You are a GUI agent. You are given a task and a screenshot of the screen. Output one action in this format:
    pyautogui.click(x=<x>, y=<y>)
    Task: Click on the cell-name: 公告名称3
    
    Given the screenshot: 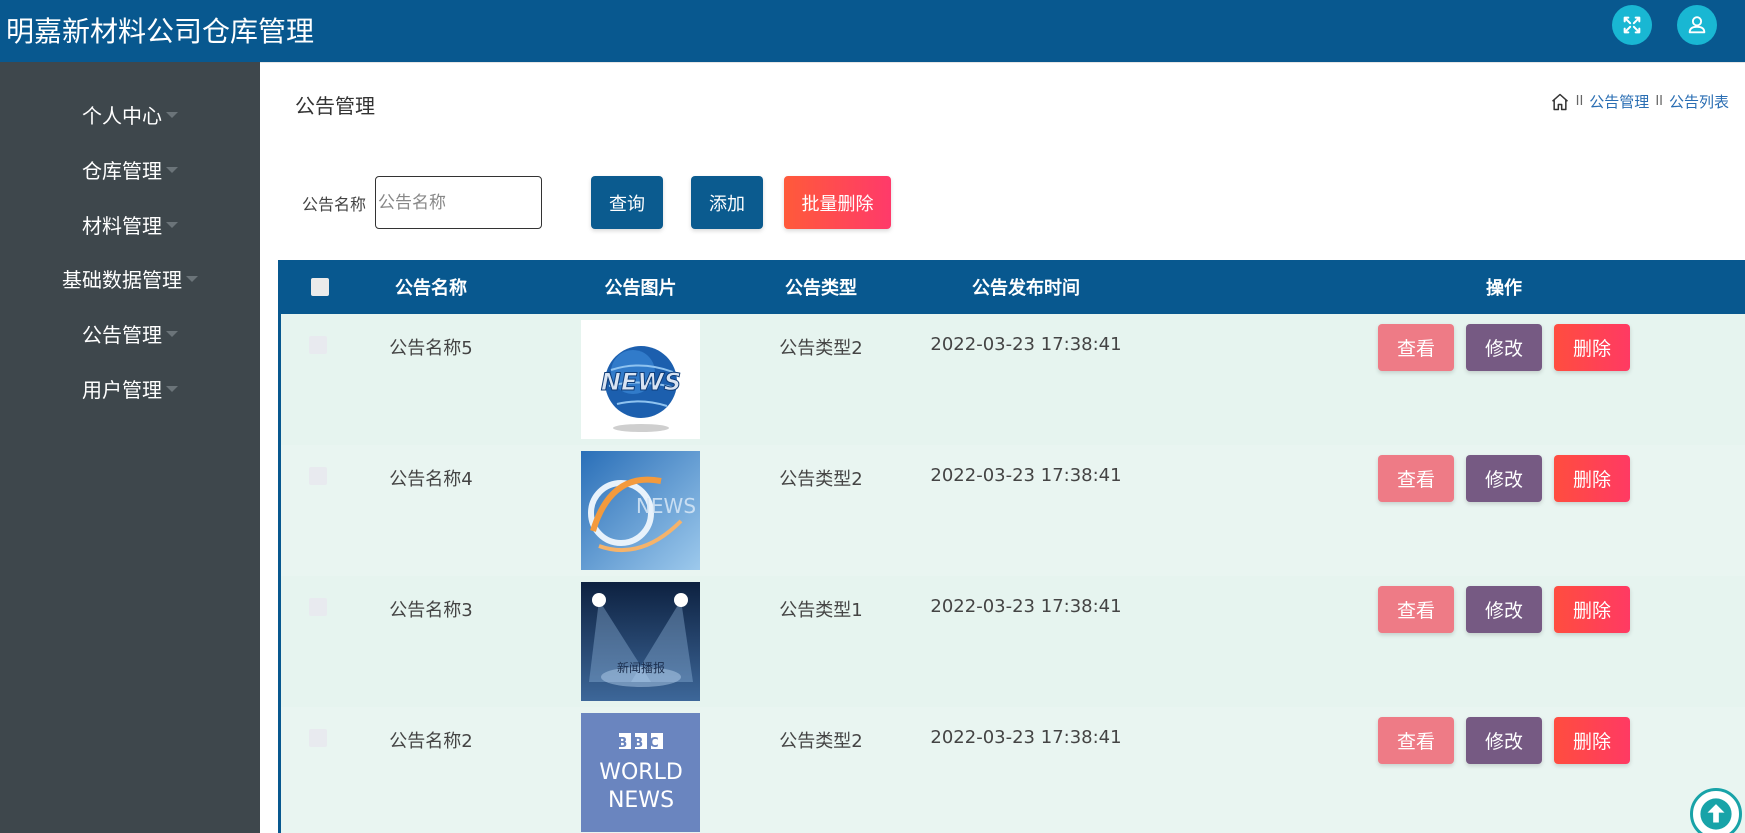 What is the action you would take?
    pyautogui.click(x=431, y=610)
    